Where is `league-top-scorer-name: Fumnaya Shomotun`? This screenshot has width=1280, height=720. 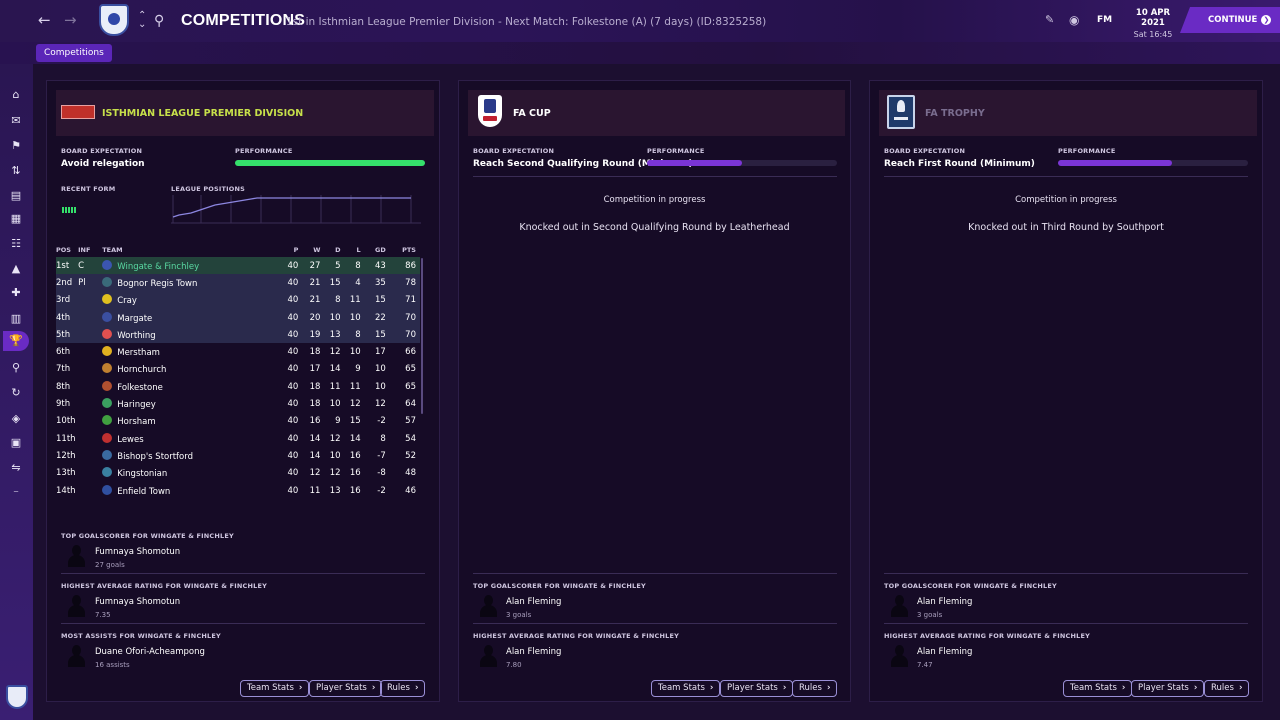 league-top-scorer-name: Fumnaya Shomotun is located at coordinates (137, 552).